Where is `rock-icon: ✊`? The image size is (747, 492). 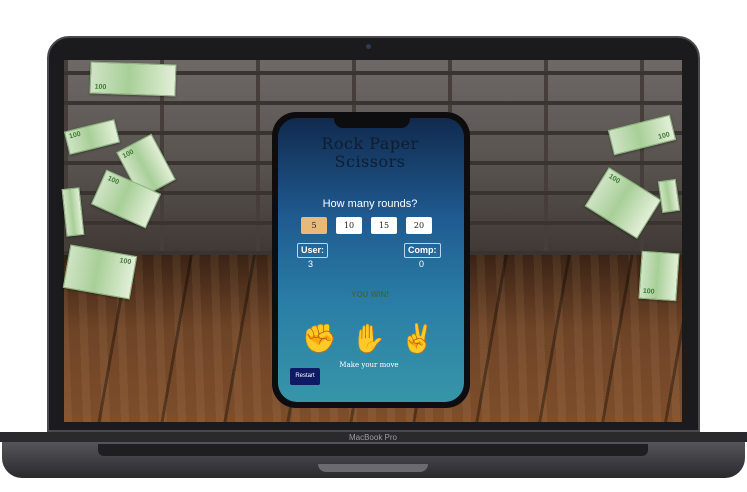
rock-icon: ✊ is located at coordinates (319, 339).